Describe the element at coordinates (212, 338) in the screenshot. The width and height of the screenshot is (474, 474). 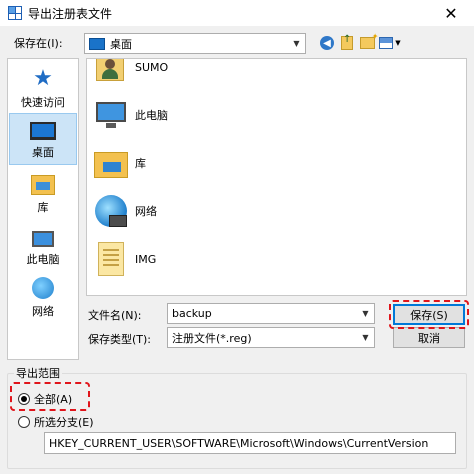
I see `file-type-value: 注册文件(*.reg)` at that location.